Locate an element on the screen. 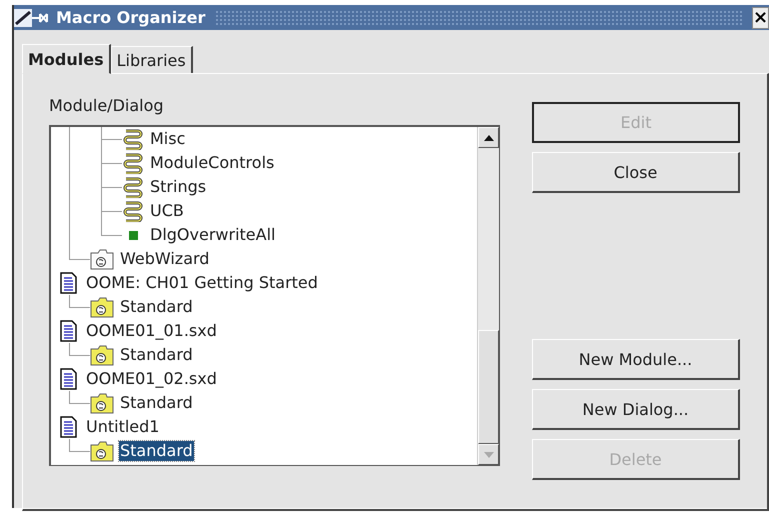 The height and width of the screenshot is (513, 769). tree-item: WebWizard is located at coordinates (164, 259).